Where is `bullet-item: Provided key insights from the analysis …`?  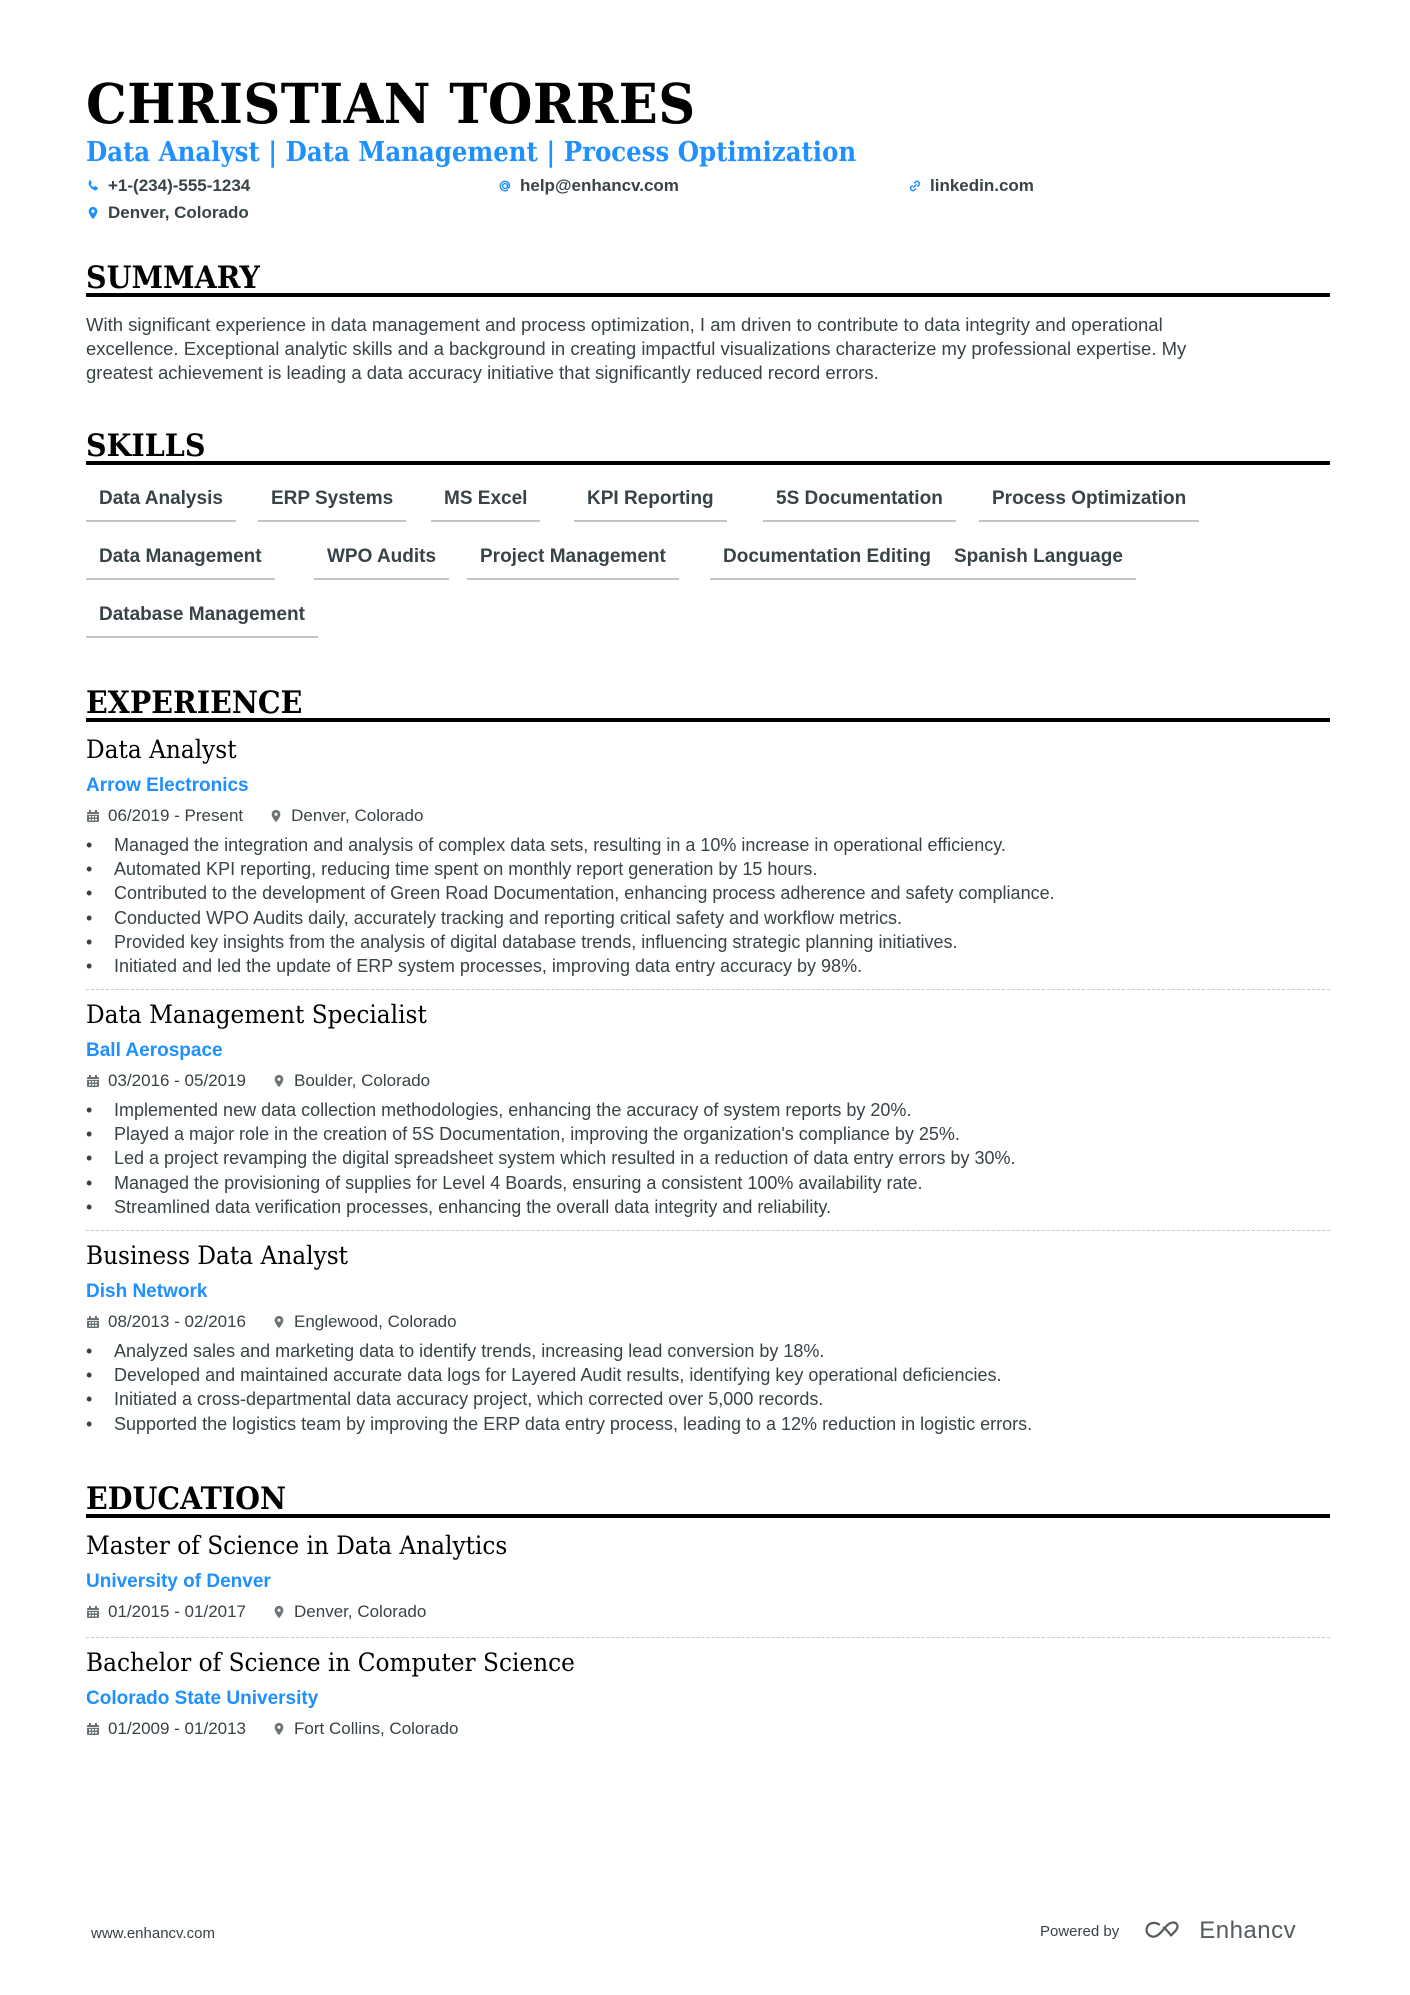 bullet-item: Provided key insights from the analysis … is located at coordinates (708, 942).